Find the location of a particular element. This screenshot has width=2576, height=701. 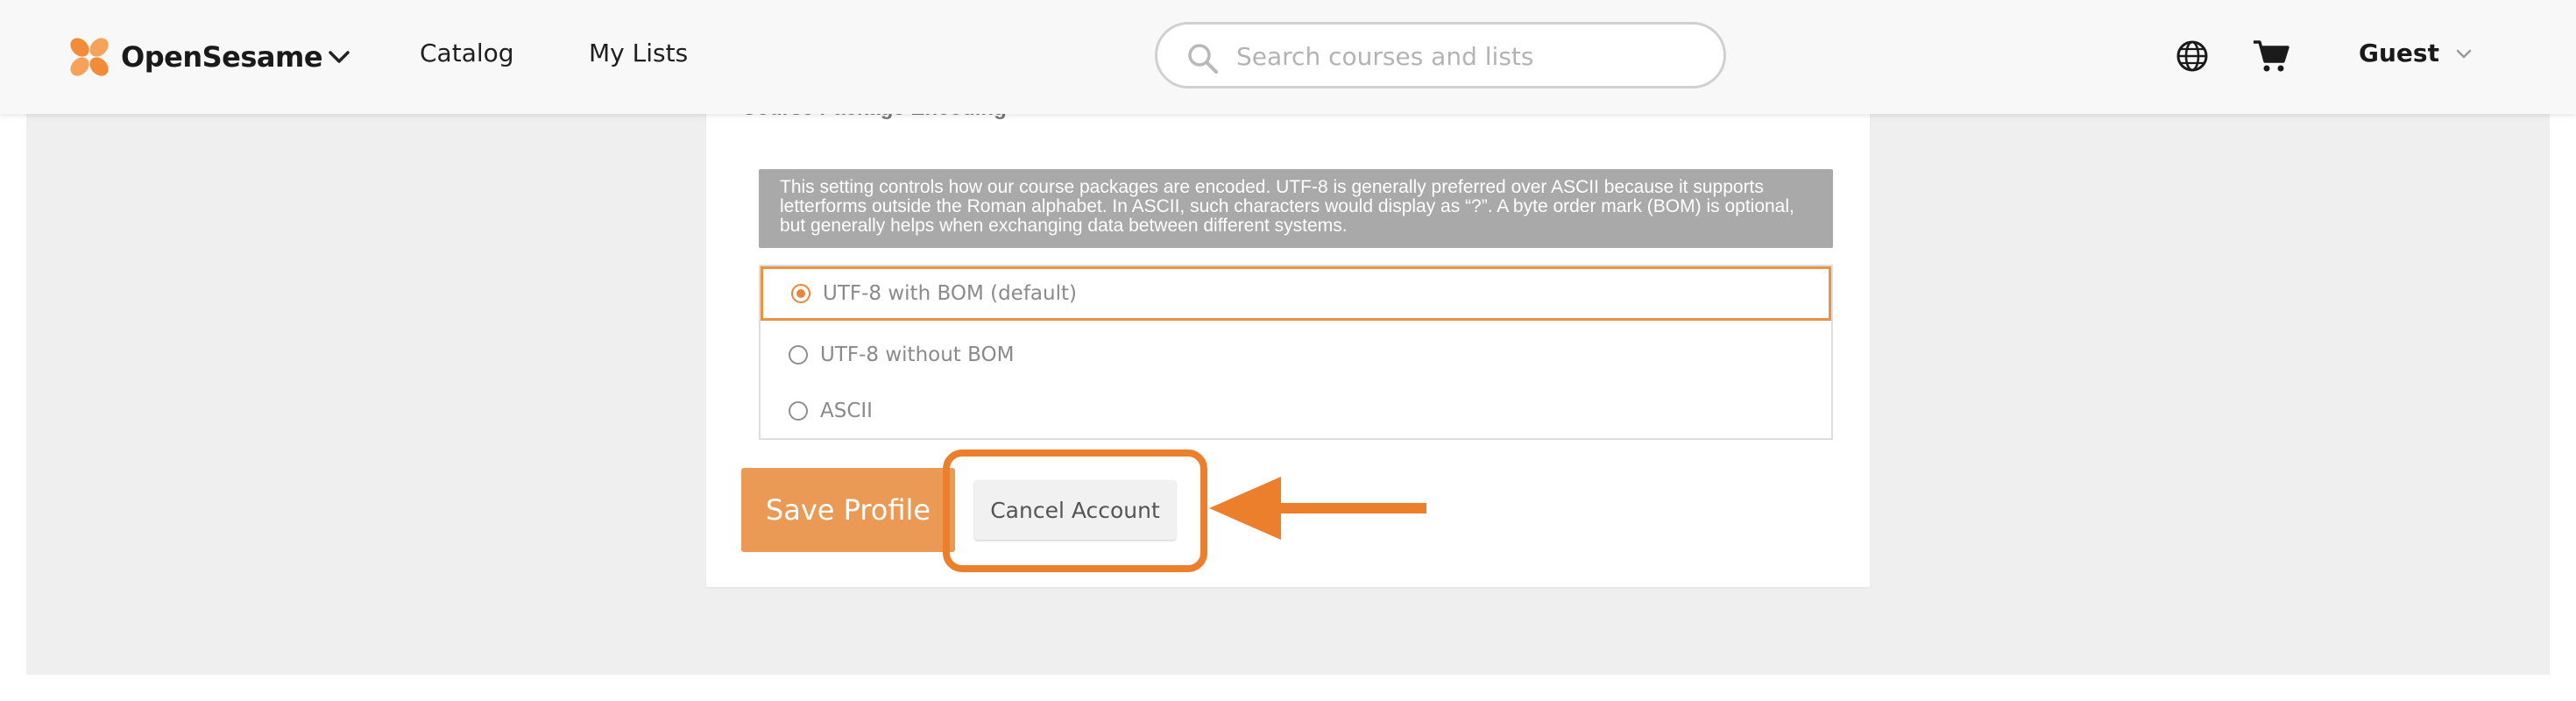

encoding-option-ascii: ASCII is located at coordinates (1296, 411).